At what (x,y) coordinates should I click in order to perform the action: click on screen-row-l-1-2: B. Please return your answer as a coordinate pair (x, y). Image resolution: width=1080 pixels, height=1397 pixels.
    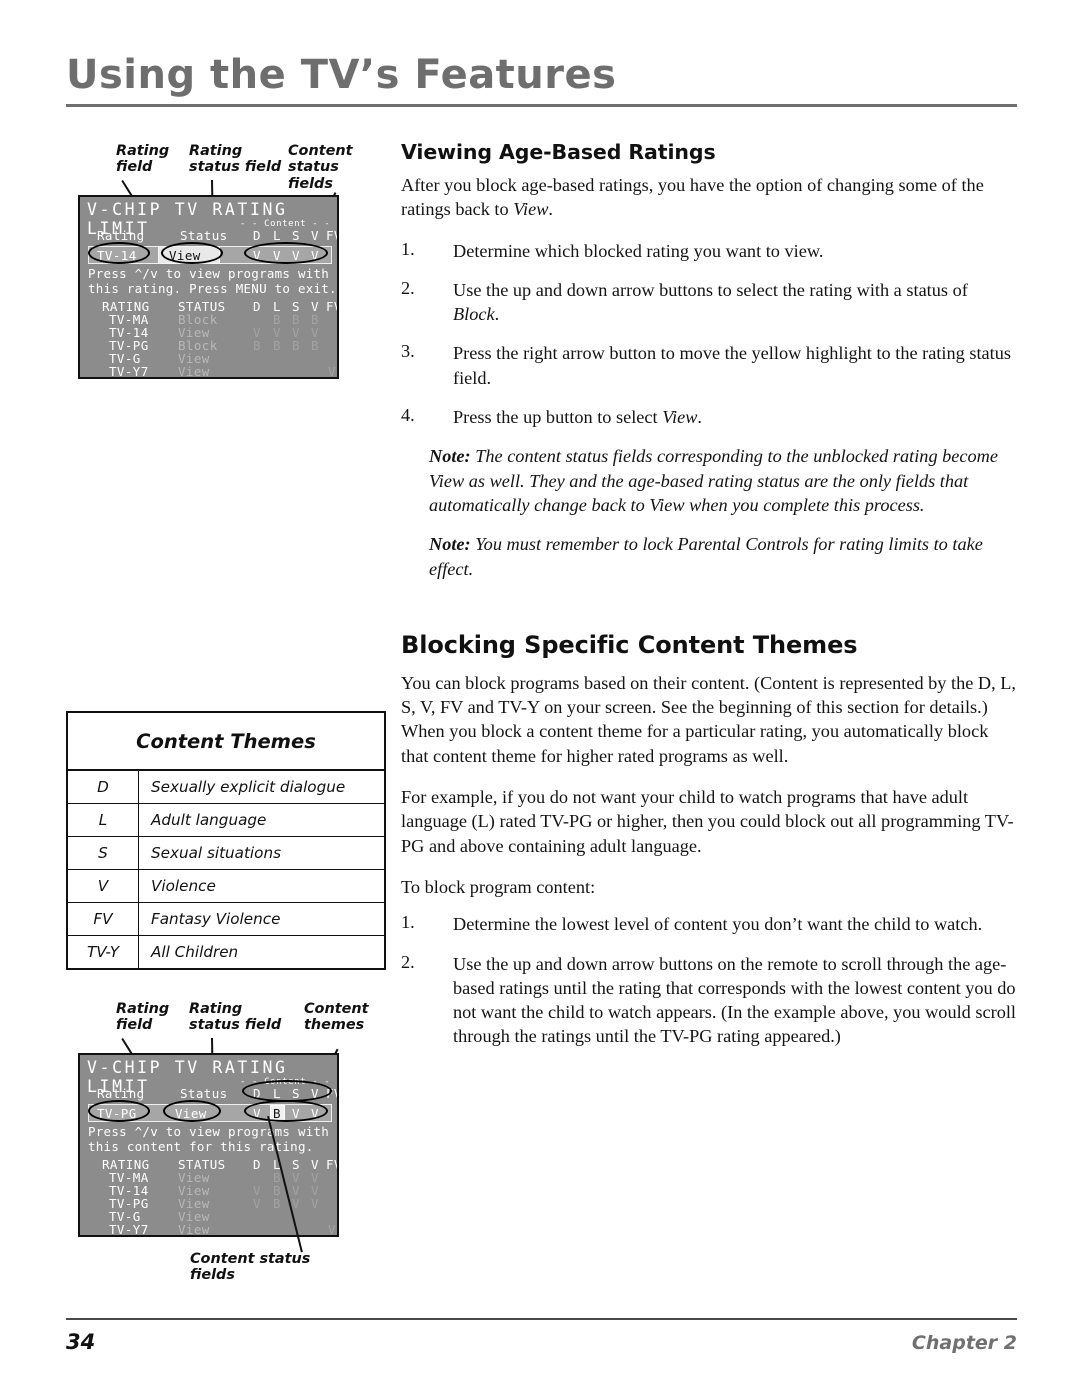
    Looking at the image, I should click on (277, 345).